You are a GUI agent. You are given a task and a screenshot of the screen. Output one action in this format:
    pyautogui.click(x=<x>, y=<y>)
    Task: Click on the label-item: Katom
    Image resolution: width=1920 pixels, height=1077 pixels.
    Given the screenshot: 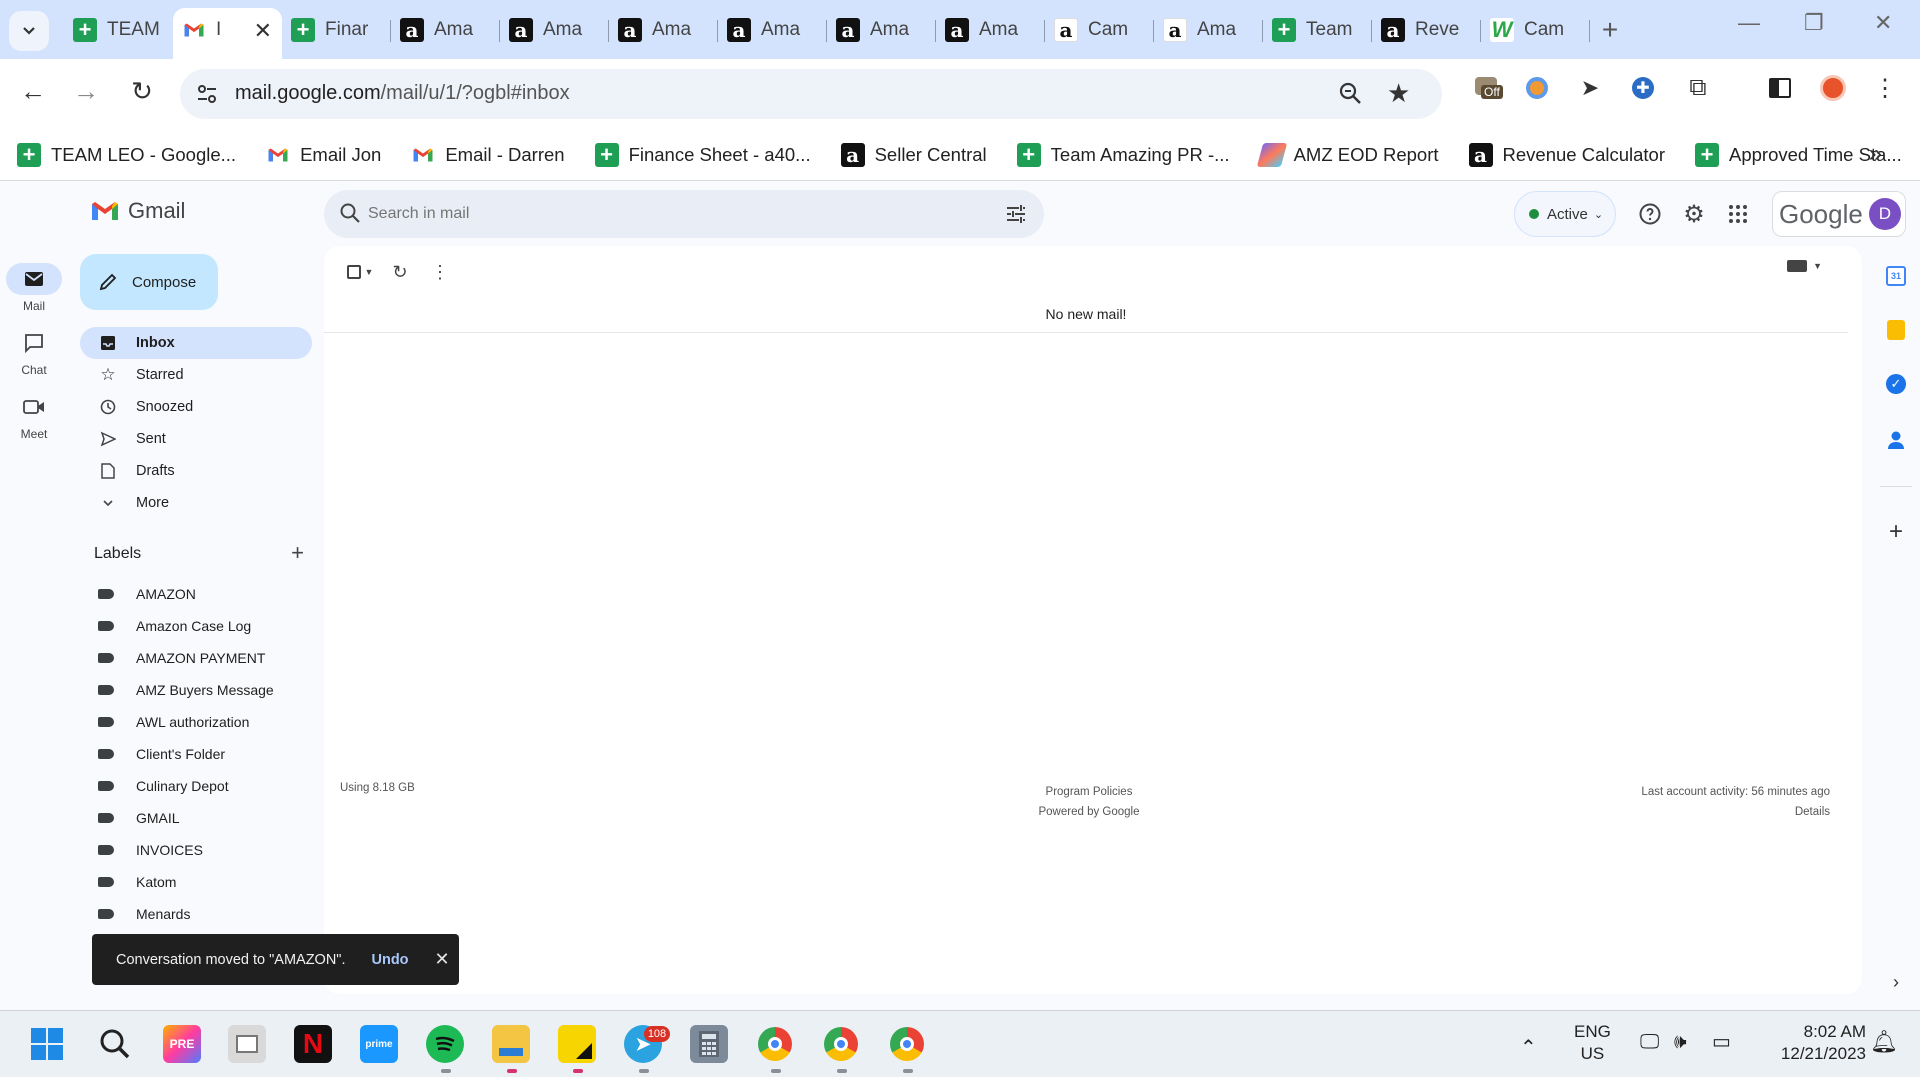 What is the action you would take?
    pyautogui.click(x=196, y=882)
    